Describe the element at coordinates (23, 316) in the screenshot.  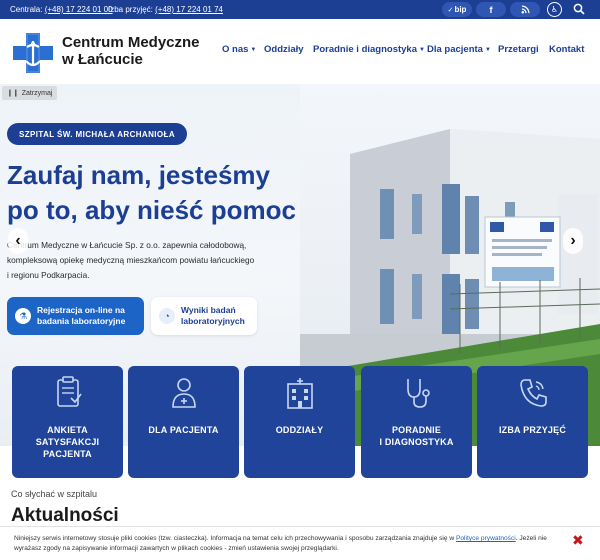
I see `flask-icon: ⚗` at that location.